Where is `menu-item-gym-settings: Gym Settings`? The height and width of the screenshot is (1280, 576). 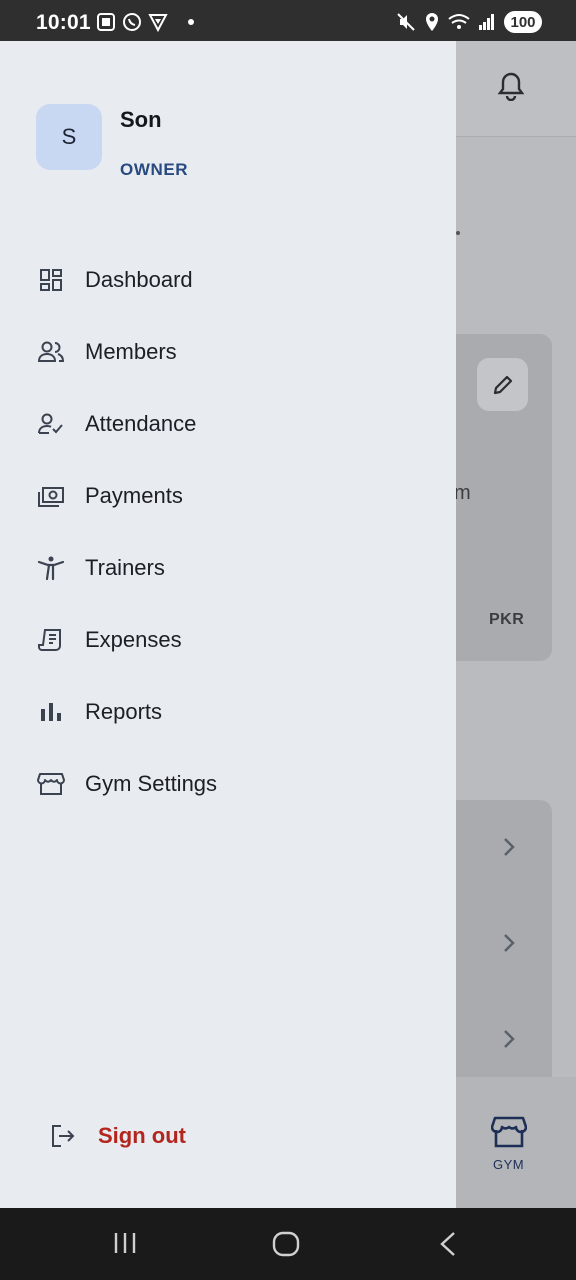 menu-item-gym-settings: Gym Settings is located at coordinates (228, 784).